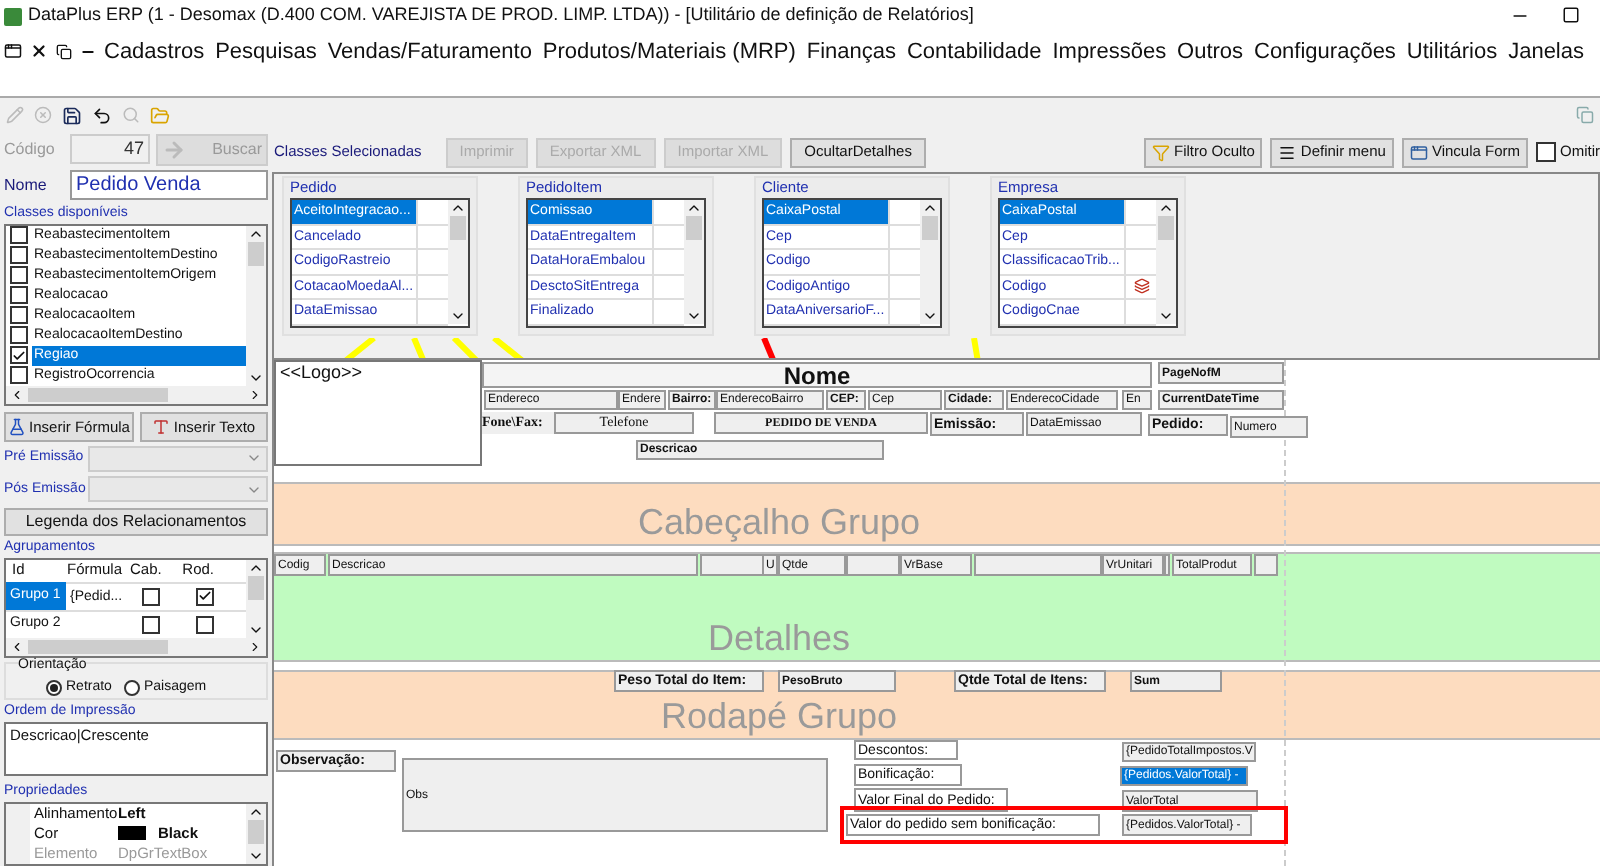 The image size is (1600, 866). I want to click on field-label: Nome, so click(26, 185).